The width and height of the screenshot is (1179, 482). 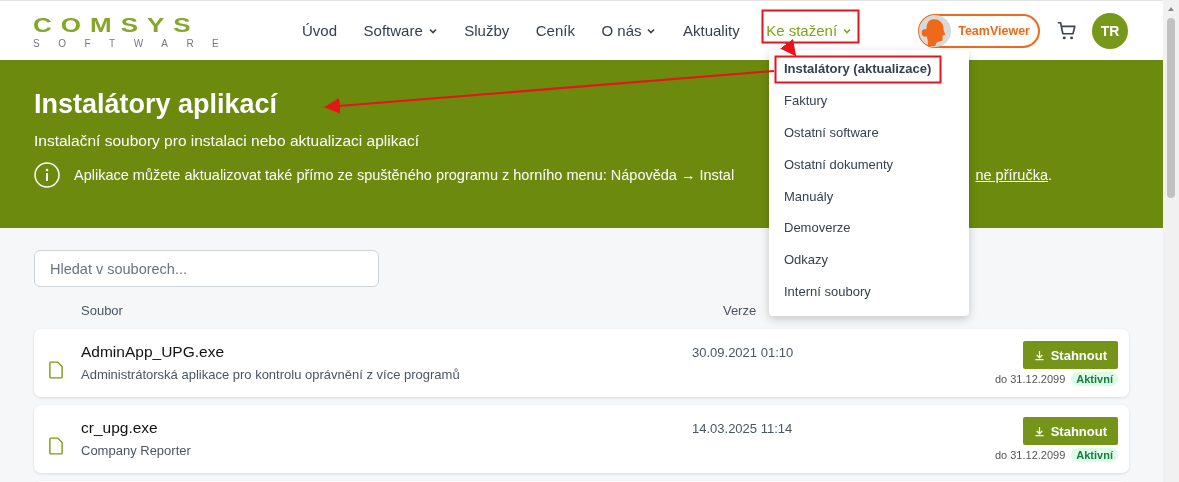 What do you see at coordinates (869, 300) in the screenshot?
I see `menu-item: Interní soubory` at bounding box center [869, 300].